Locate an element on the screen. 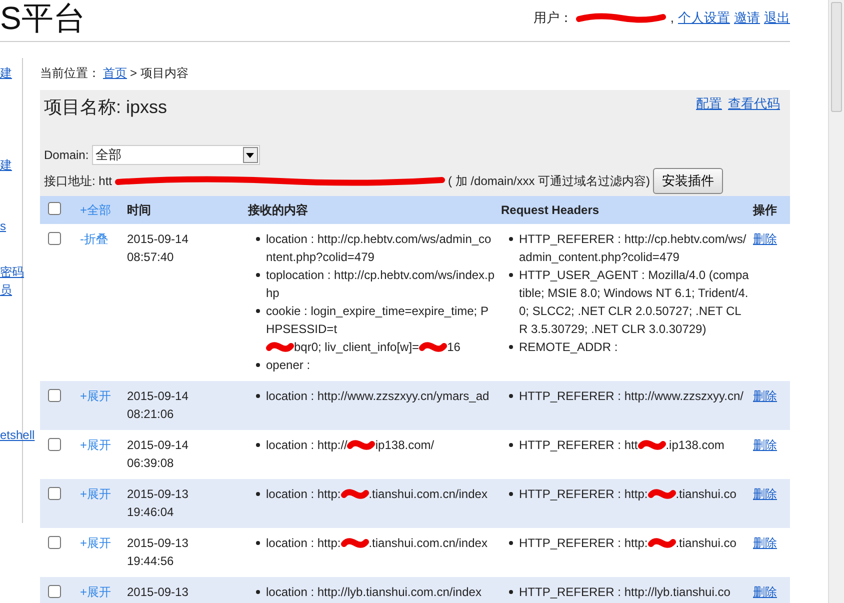  domain-select: 全部 is located at coordinates (176, 155).